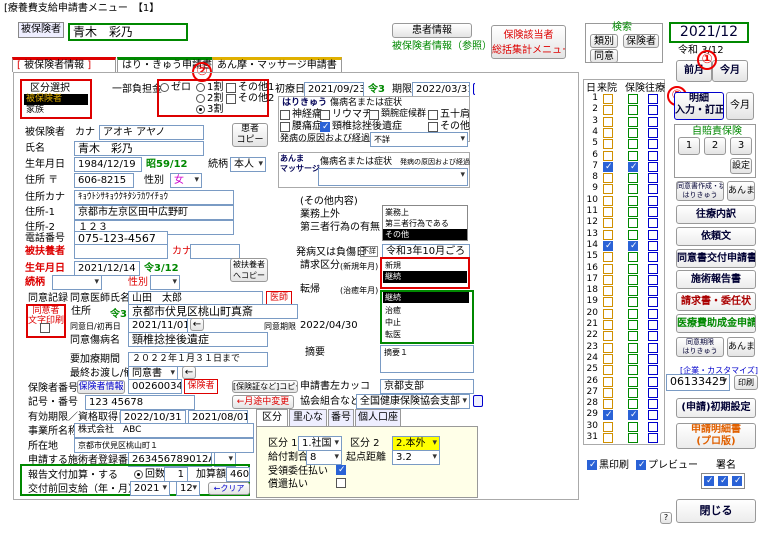  What do you see at coordinates (740, 106) in the screenshot?
I see `this-month-button: 今月` at bounding box center [740, 106].